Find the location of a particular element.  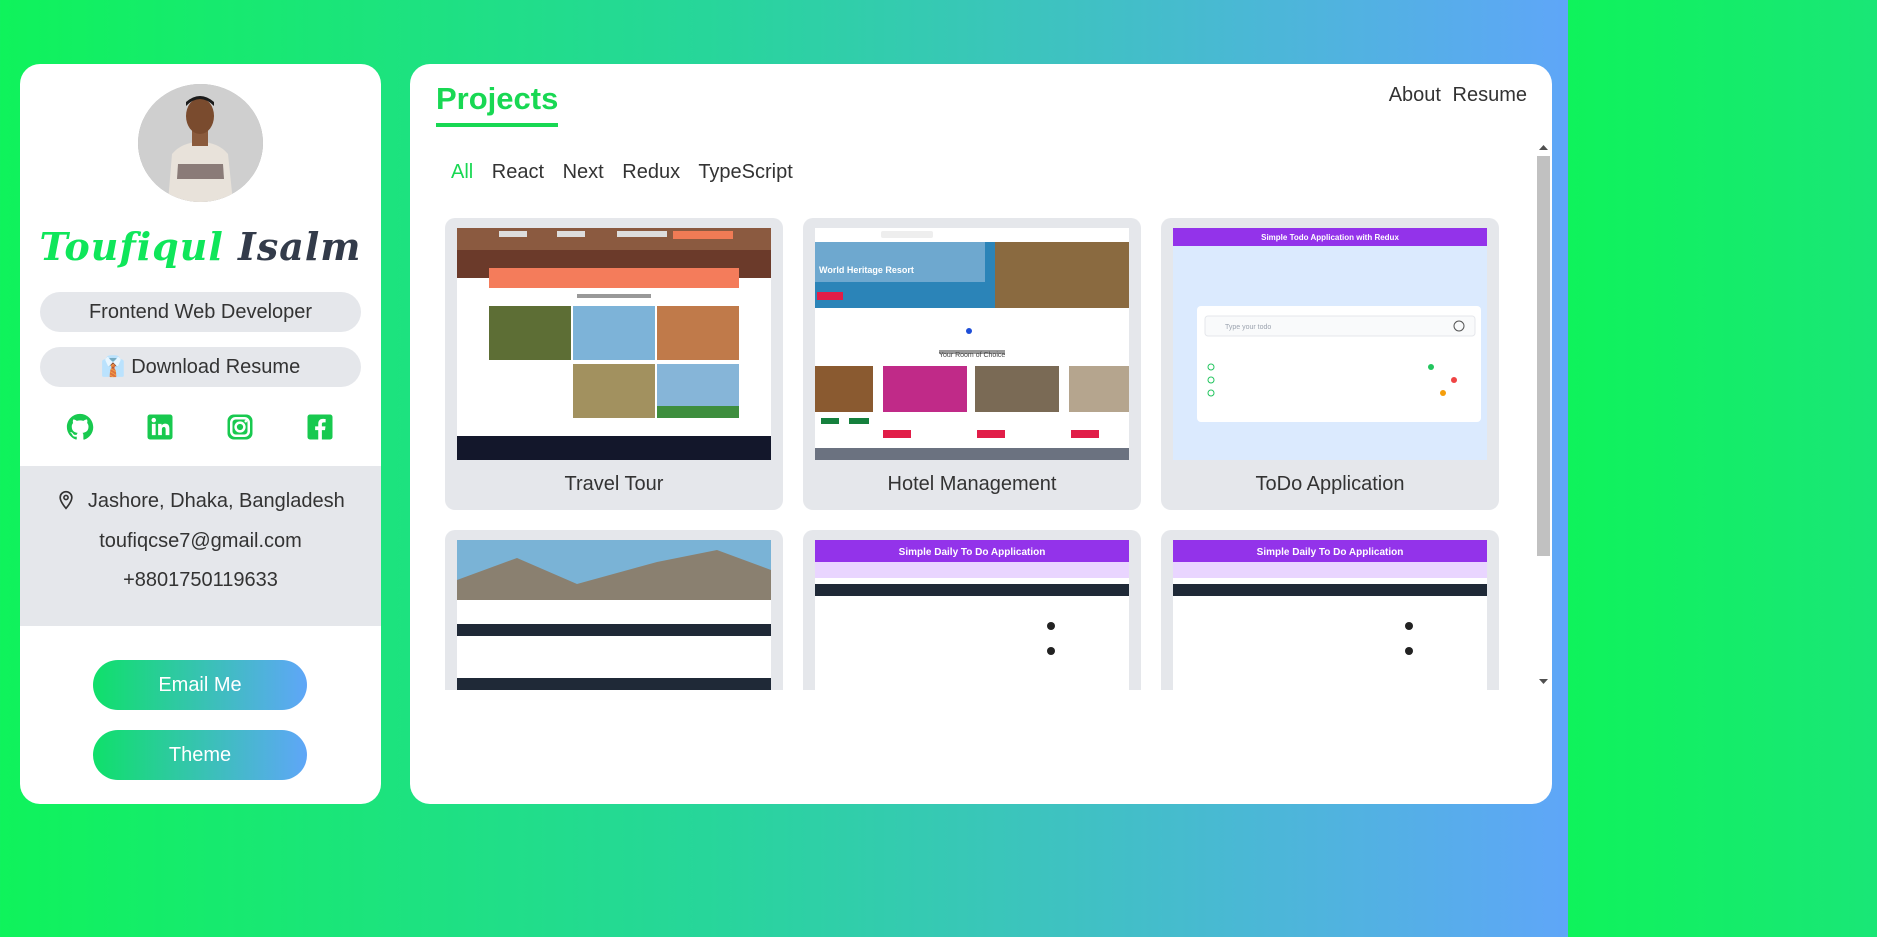

filter-redux: Redux is located at coordinates (651, 172).